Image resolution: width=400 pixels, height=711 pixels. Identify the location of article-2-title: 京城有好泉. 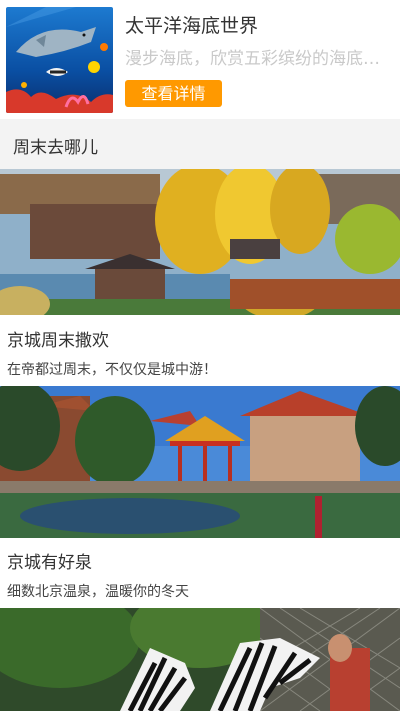
(49, 560).